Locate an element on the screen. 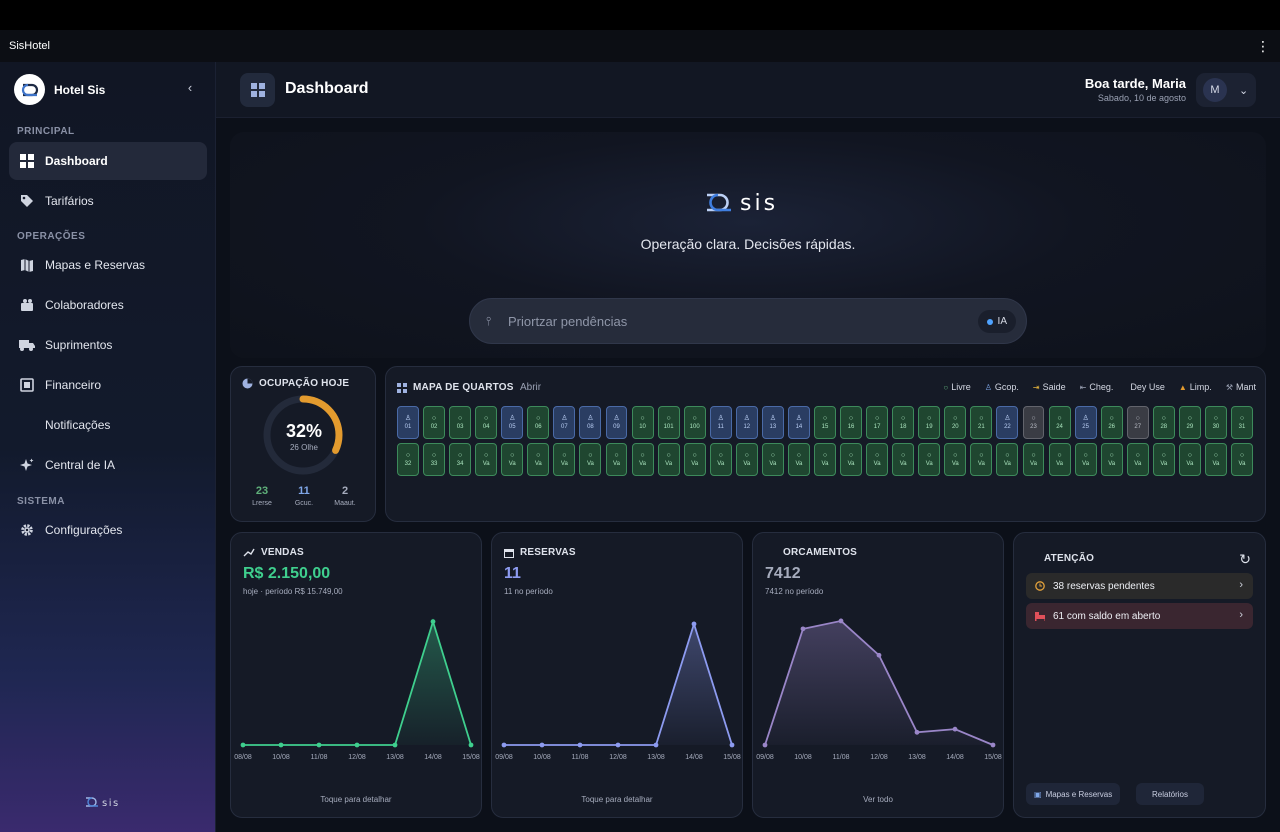  room-tile: ○ 20 is located at coordinates (955, 422).